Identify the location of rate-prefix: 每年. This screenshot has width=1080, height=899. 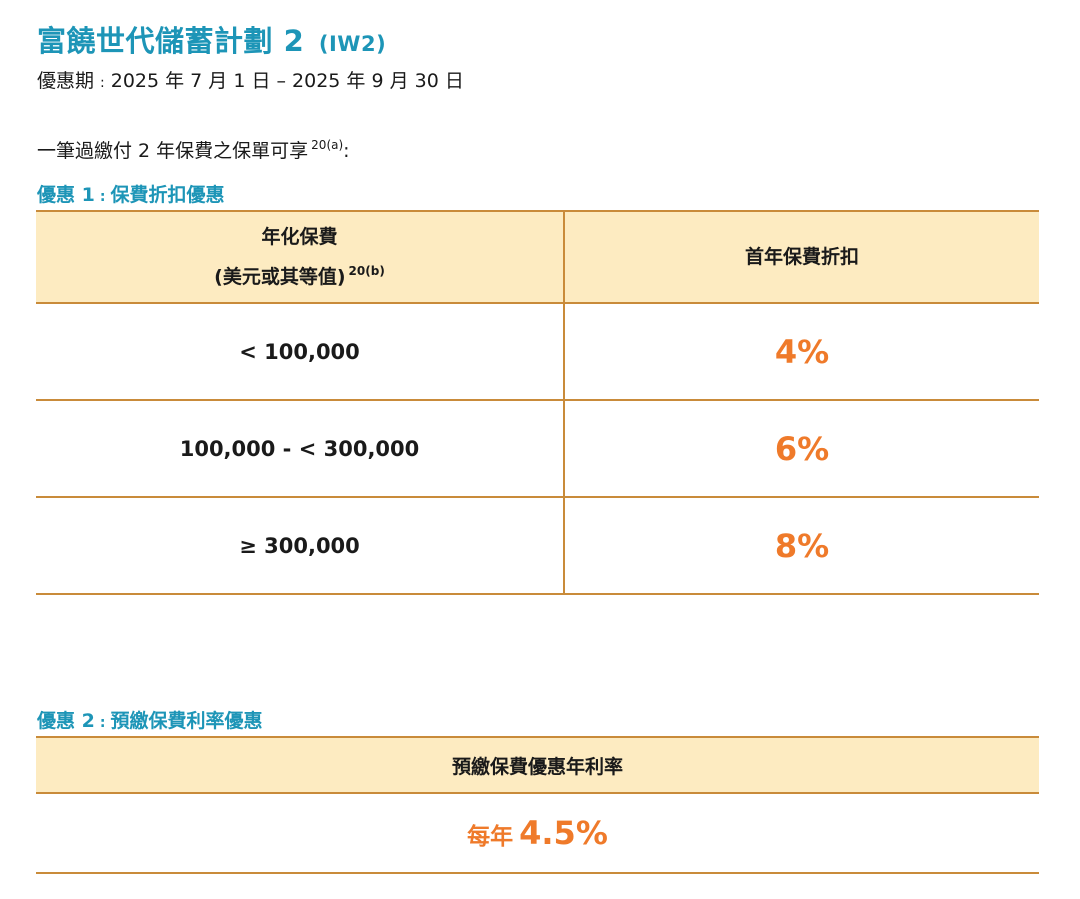
(490, 837).